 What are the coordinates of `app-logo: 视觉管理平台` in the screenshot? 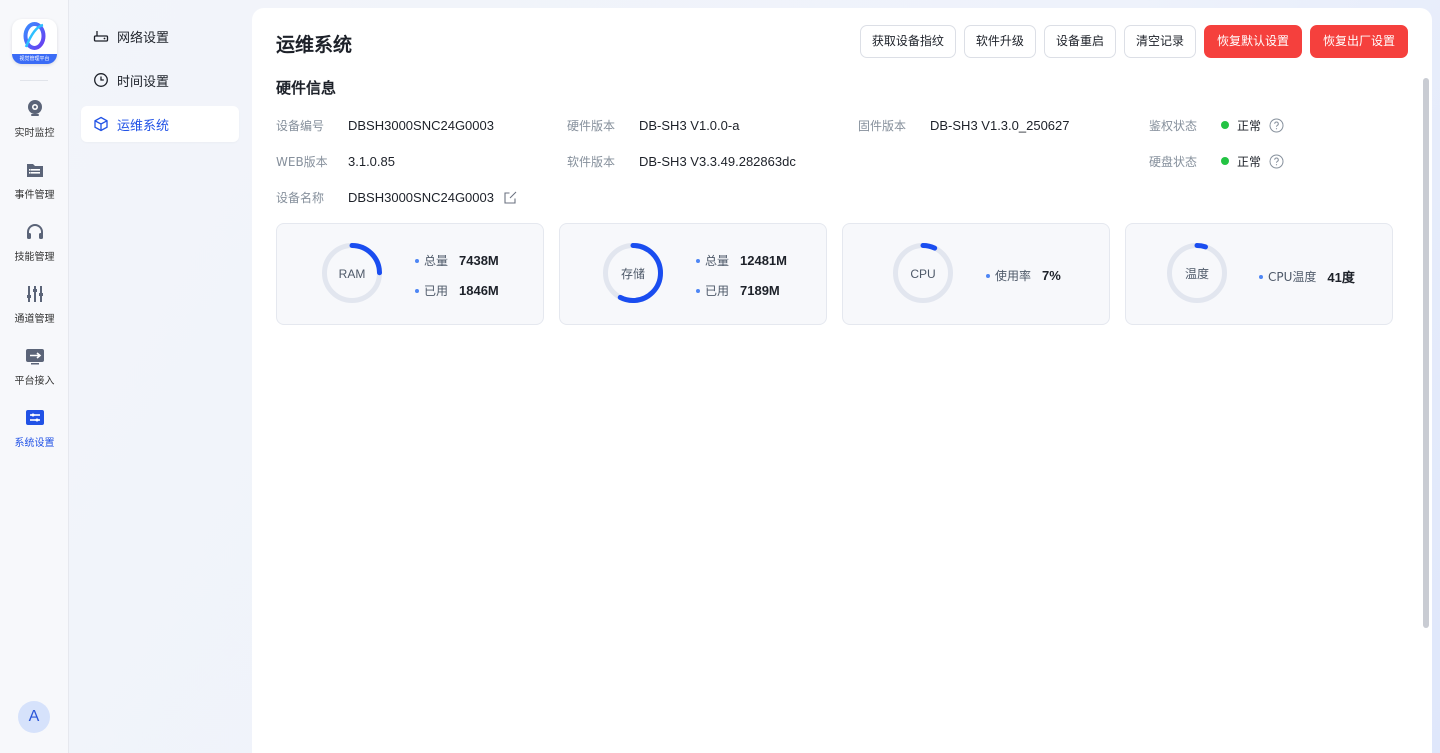 It's located at (34, 41).